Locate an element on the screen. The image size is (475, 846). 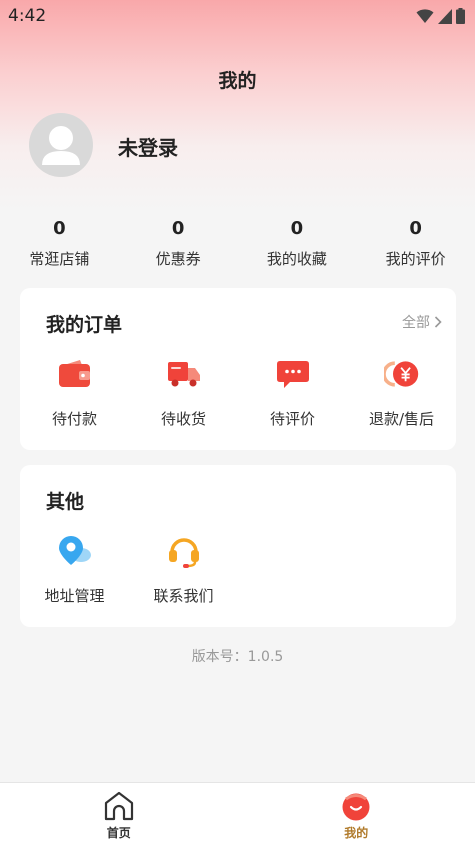
order-pending-payment: 待付款 is located at coordinates (74, 392).